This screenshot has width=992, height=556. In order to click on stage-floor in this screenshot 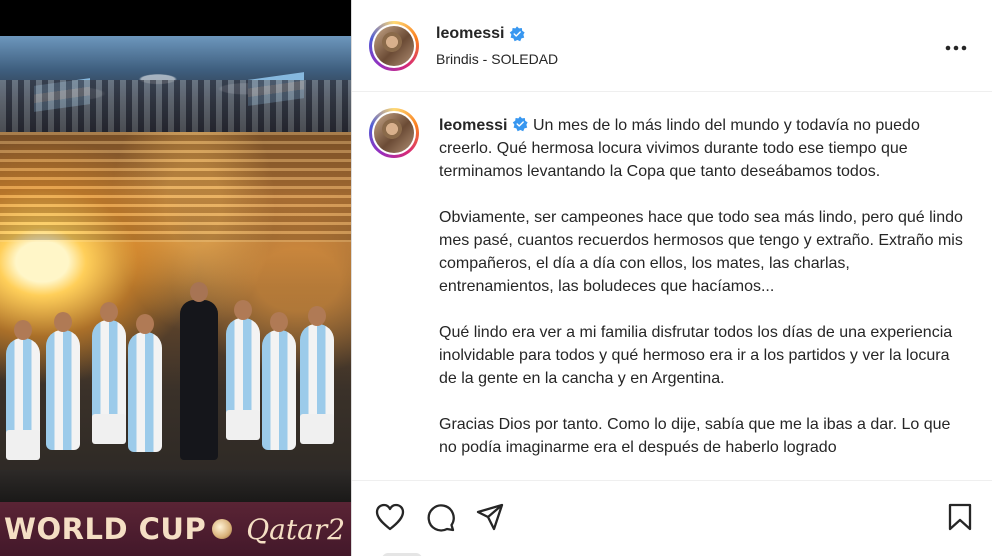, I will do `click(175, 486)`.